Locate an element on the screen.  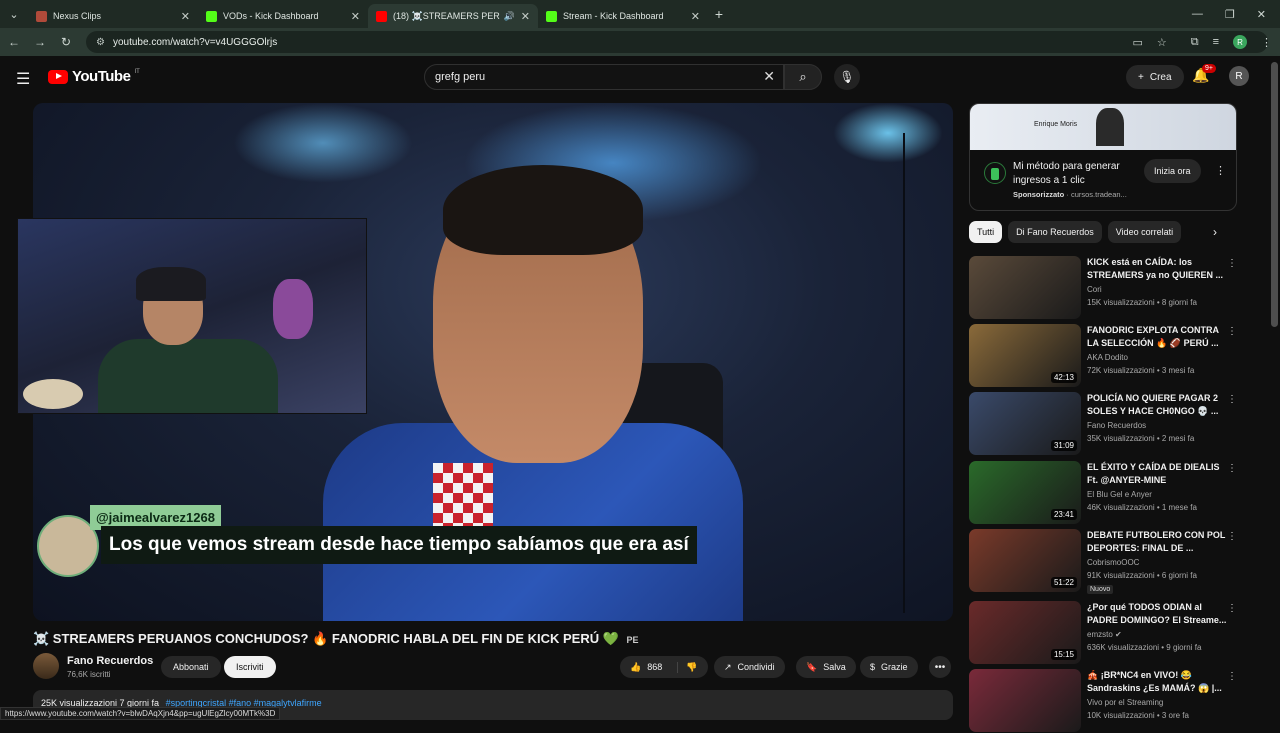
channel-name: AKA Dodito is located at coordinates (1107, 357).